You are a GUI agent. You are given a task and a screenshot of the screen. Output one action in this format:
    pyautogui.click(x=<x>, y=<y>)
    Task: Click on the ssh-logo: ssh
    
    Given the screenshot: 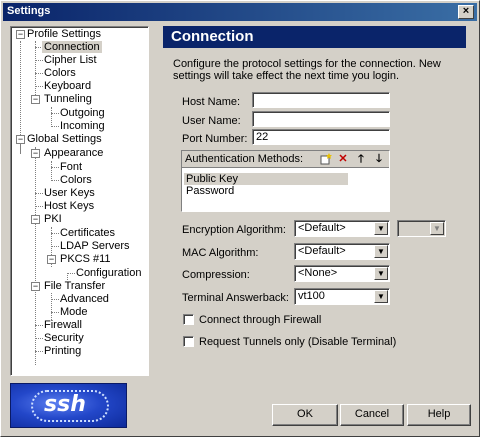 What is the action you would take?
    pyautogui.click(x=68, y=405)
    